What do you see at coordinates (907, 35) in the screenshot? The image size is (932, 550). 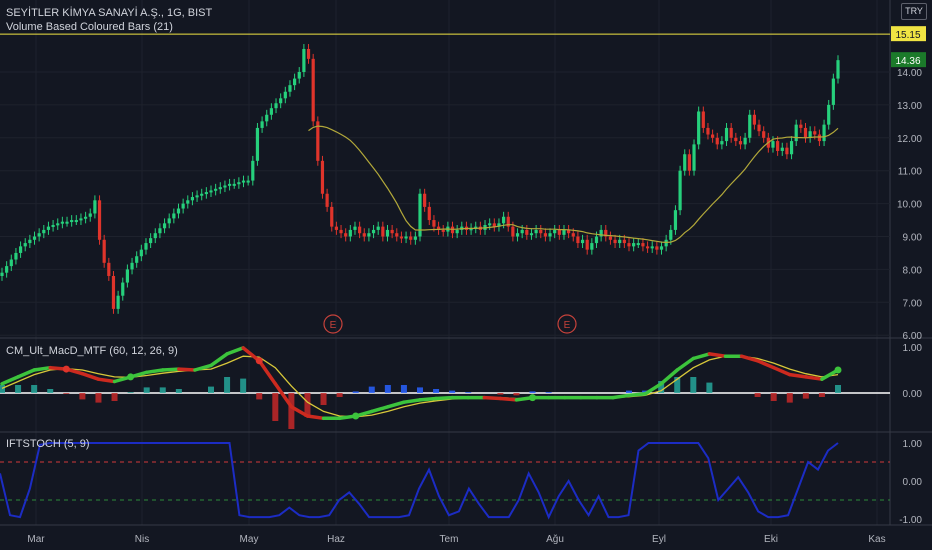 I see `resistance-price-label: 15.15` at bounding box center [907, 35].